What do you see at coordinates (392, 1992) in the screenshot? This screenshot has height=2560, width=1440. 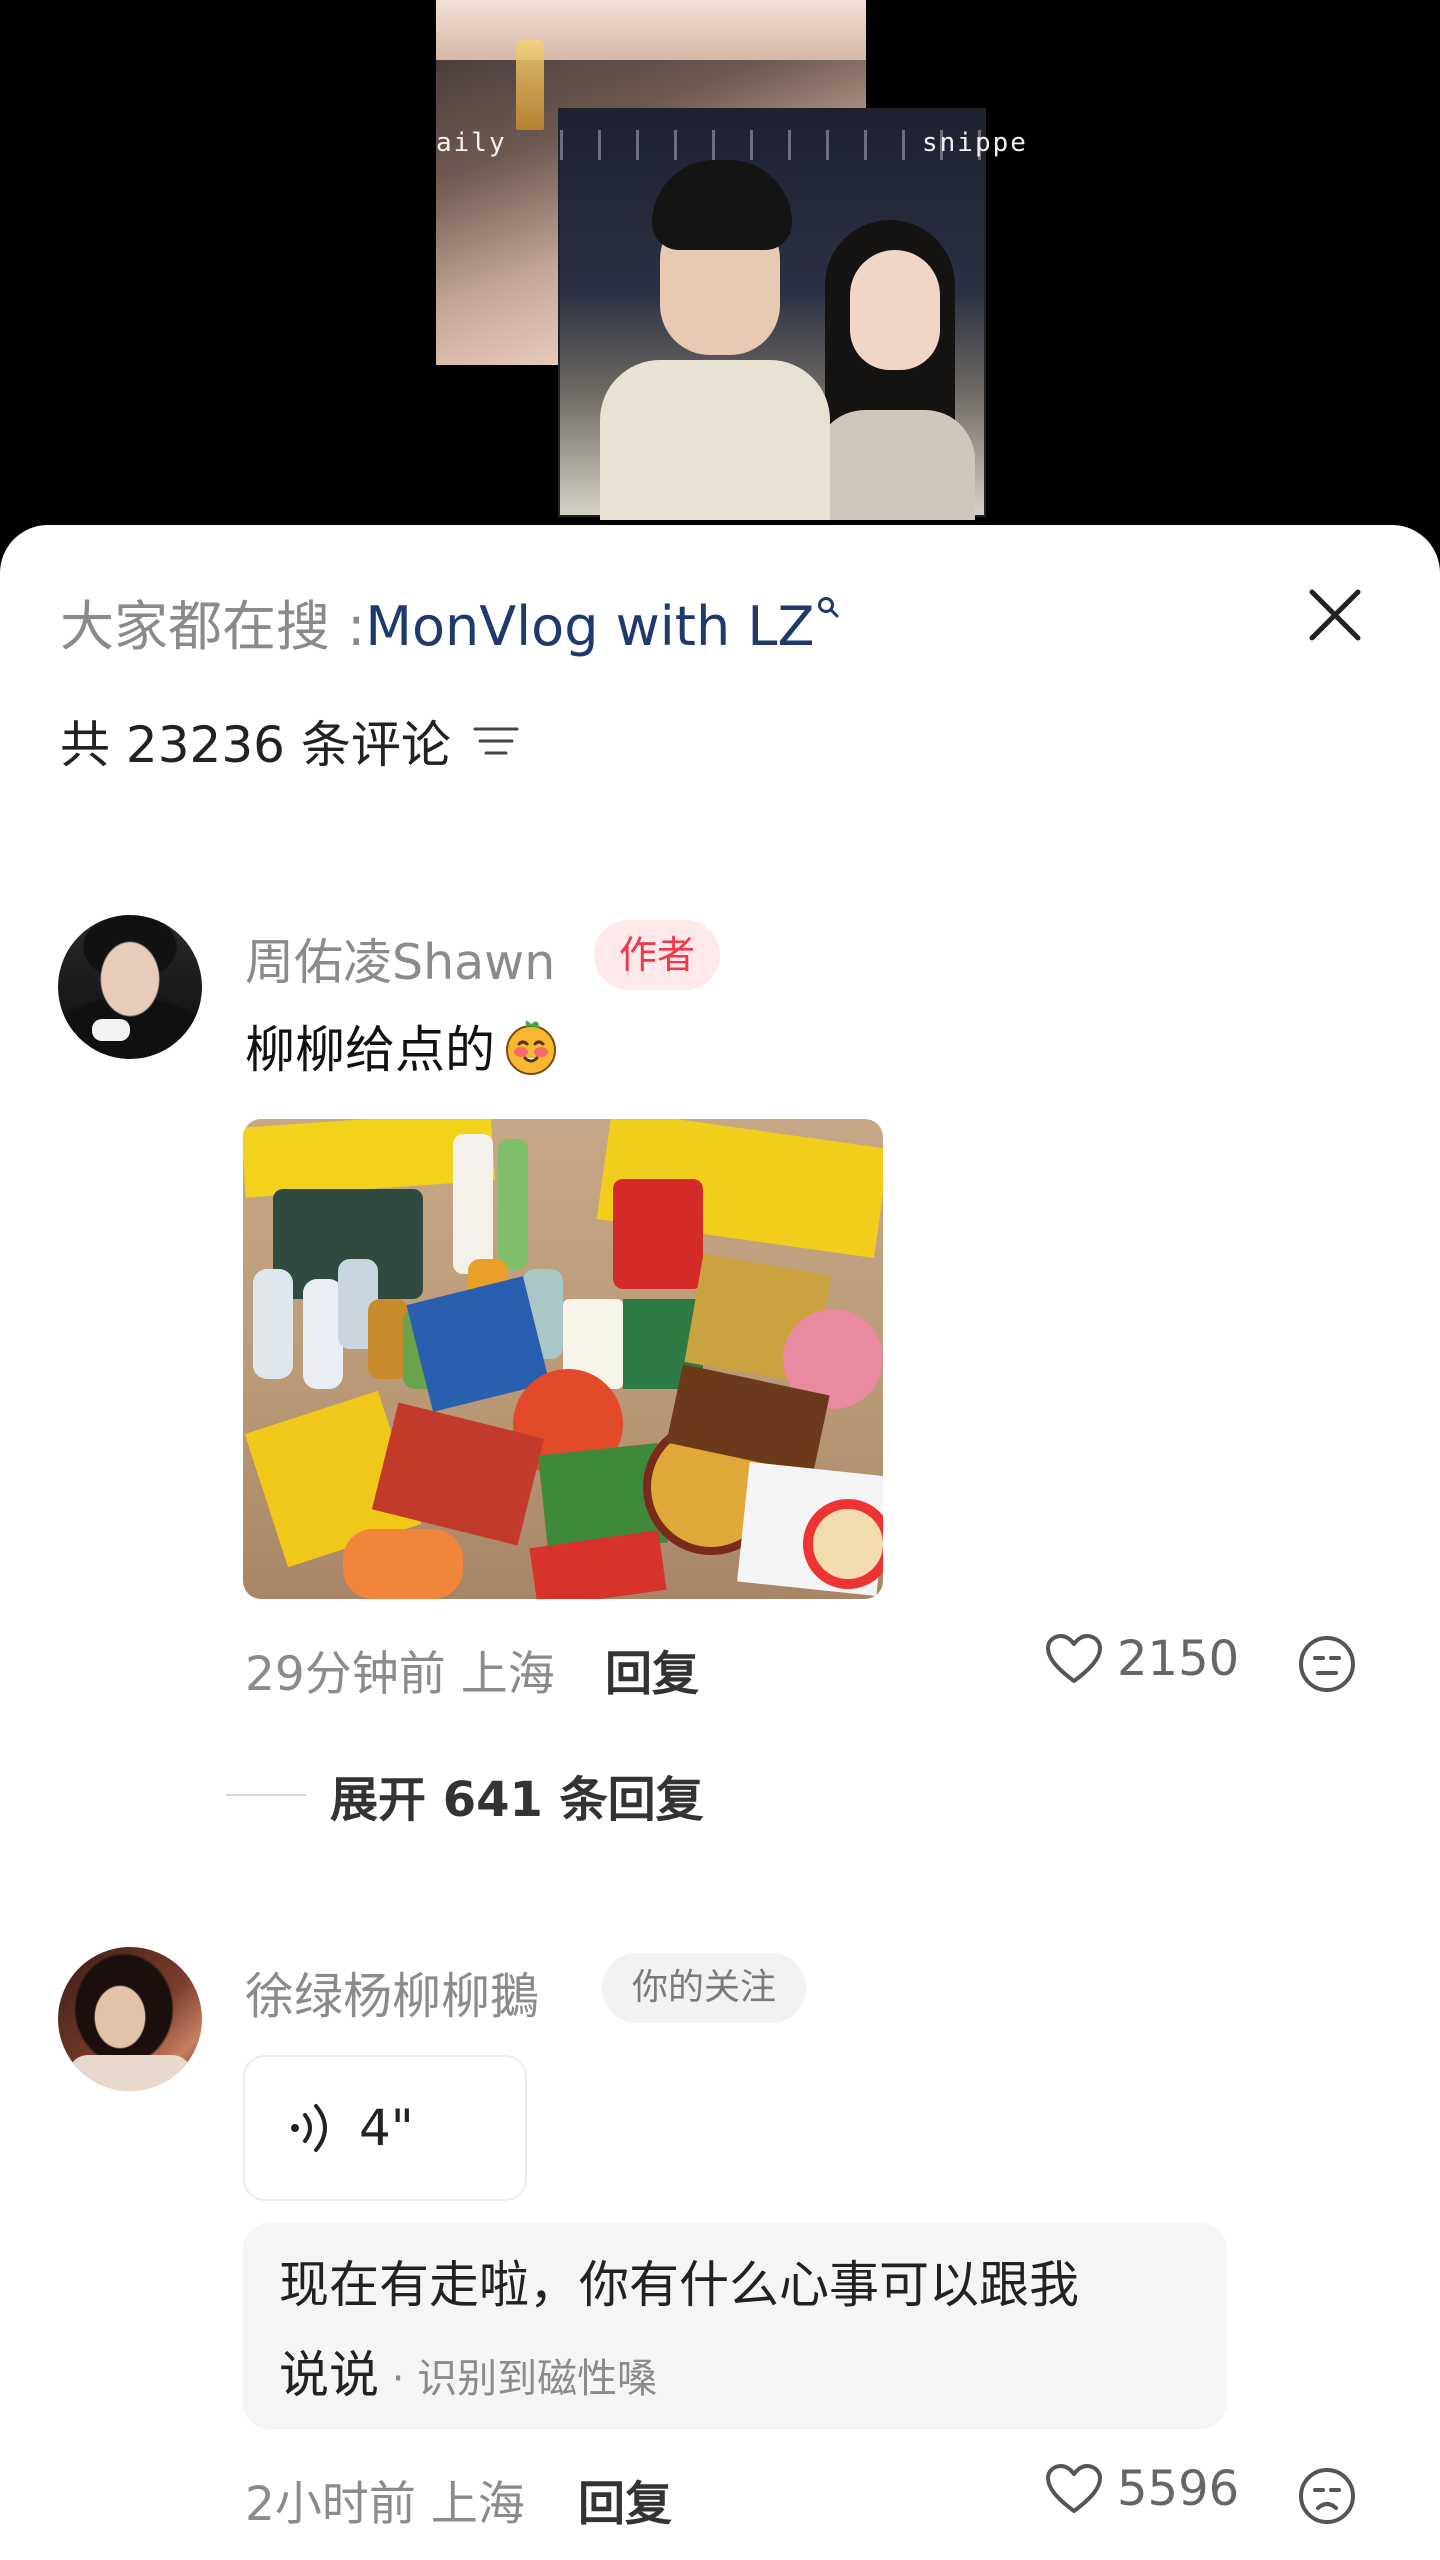 I see `comment-author-name: 徐绿杨柳柳鵝` at bounding box center [392, 1992].